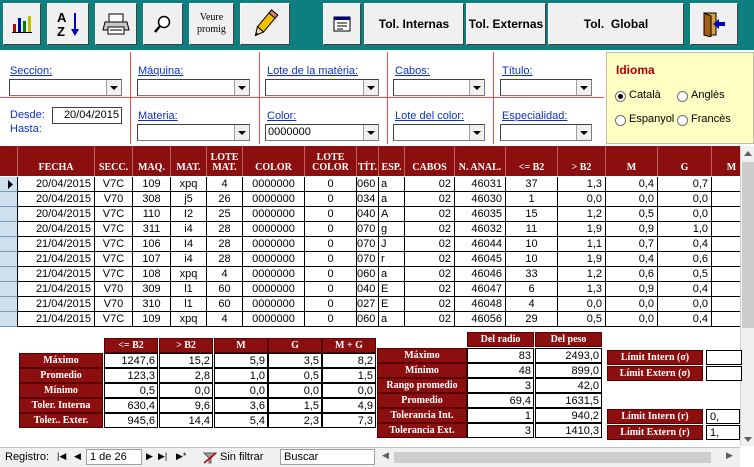 Image resolution: width=754 pixels, height=467 pixels. Describe the element at coordinates (714, 24) in the screenshot. I see `exit-button` at that location.